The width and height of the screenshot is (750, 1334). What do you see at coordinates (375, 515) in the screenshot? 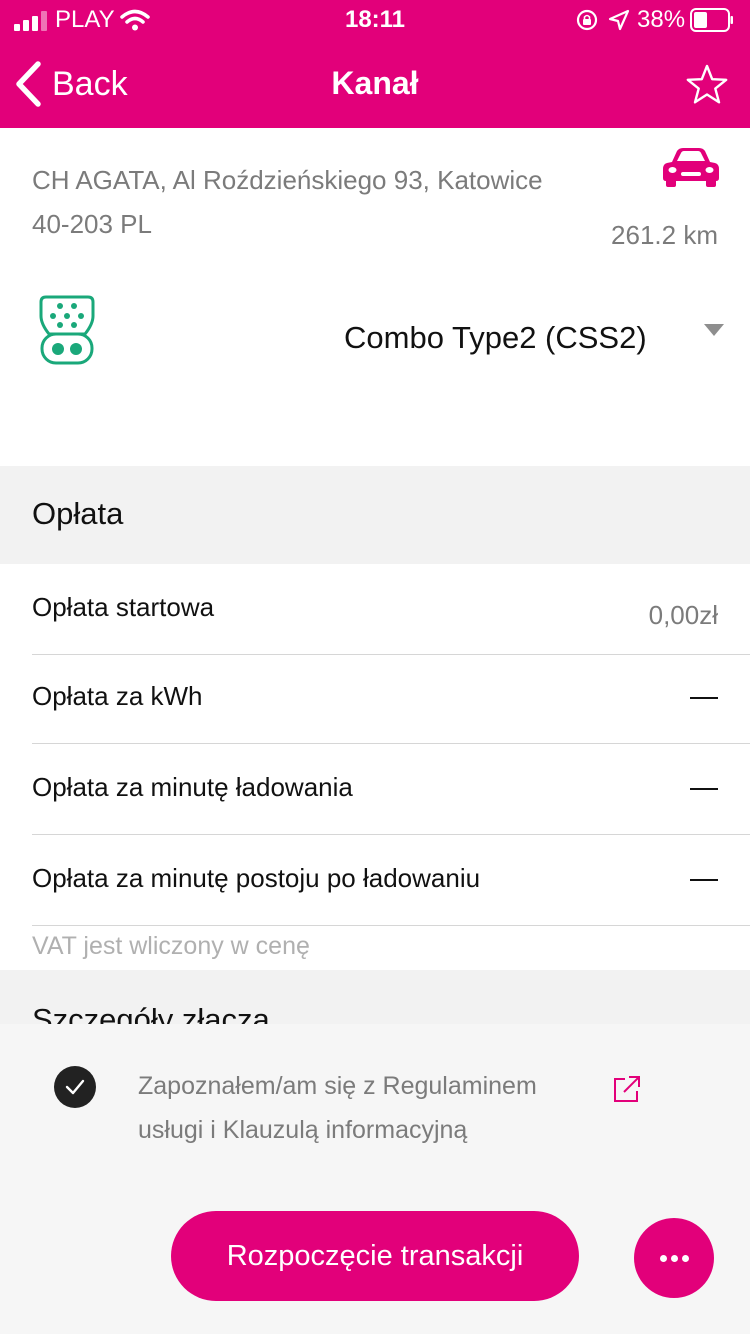
I see `fees-section-header: Opłata` at bounding box center [375, 515].